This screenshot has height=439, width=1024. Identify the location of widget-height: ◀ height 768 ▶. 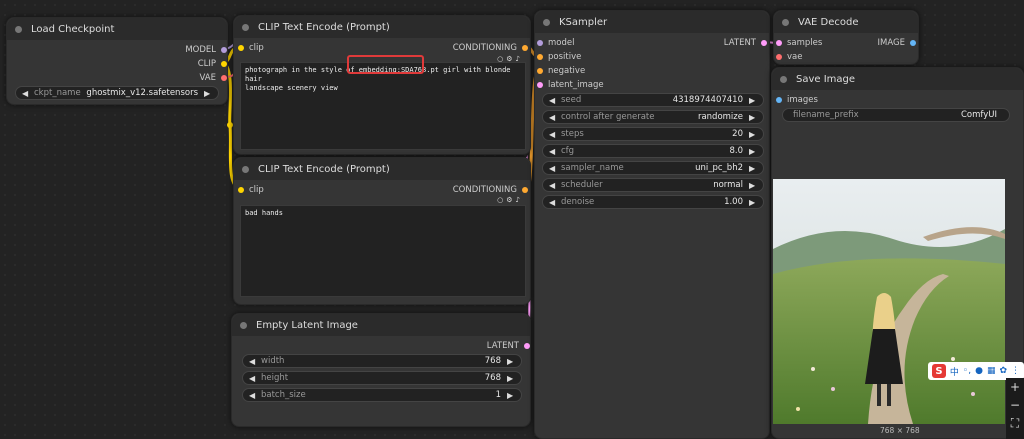
(382, 378).